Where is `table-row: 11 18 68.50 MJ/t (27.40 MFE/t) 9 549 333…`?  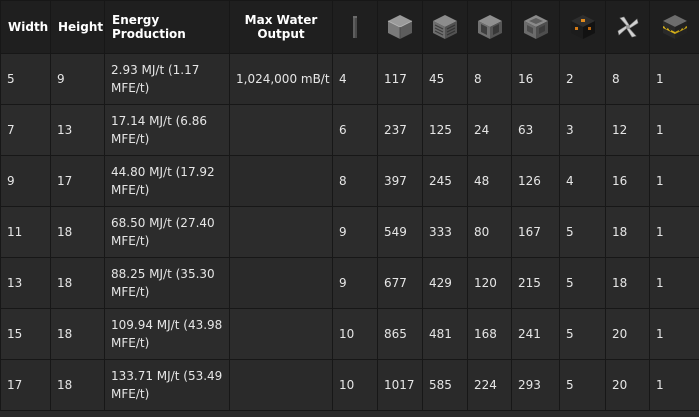 table-row: 11 18 68.50 MJ/t (27.40 MFE/t) 9 549 333… is located at coordinates (349, 232).